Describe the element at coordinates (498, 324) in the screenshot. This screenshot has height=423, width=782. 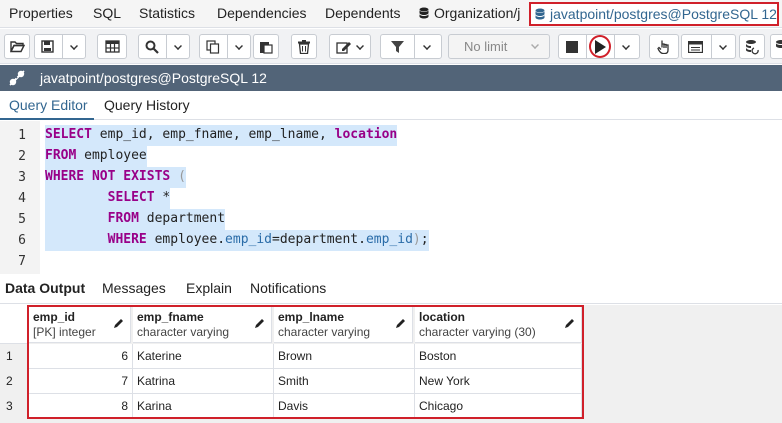
I see `column-header-location: location character varying (30)` at that location.